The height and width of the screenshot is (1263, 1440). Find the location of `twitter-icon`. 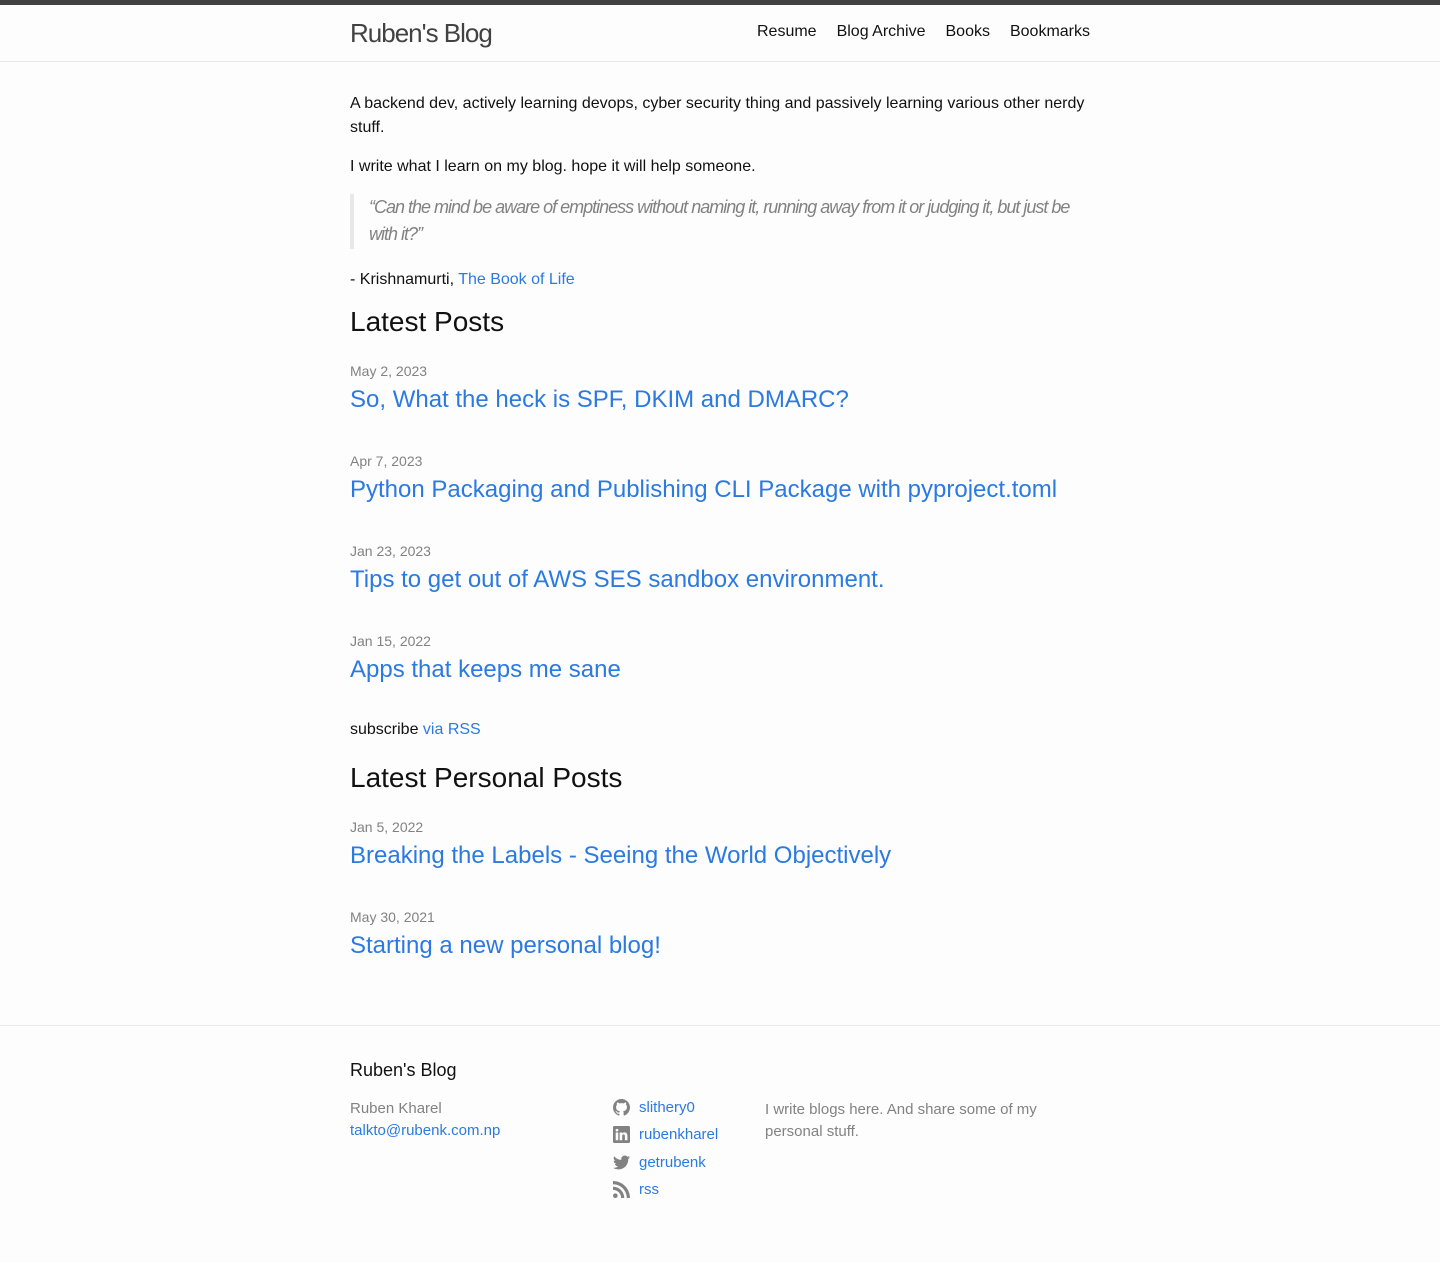

twitter-icon is located at coordinates (621, 1162).